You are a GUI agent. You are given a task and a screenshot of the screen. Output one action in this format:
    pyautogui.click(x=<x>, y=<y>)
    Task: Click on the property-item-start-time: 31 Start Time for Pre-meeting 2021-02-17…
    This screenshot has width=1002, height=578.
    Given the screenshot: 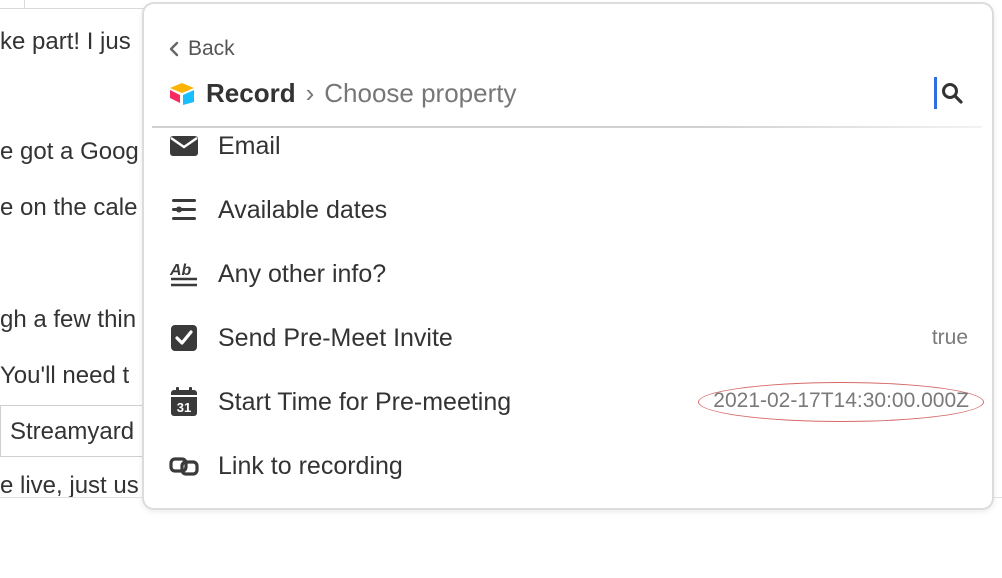 What is the action you would take?
    pyautogui.click(x=568, y=402)
    